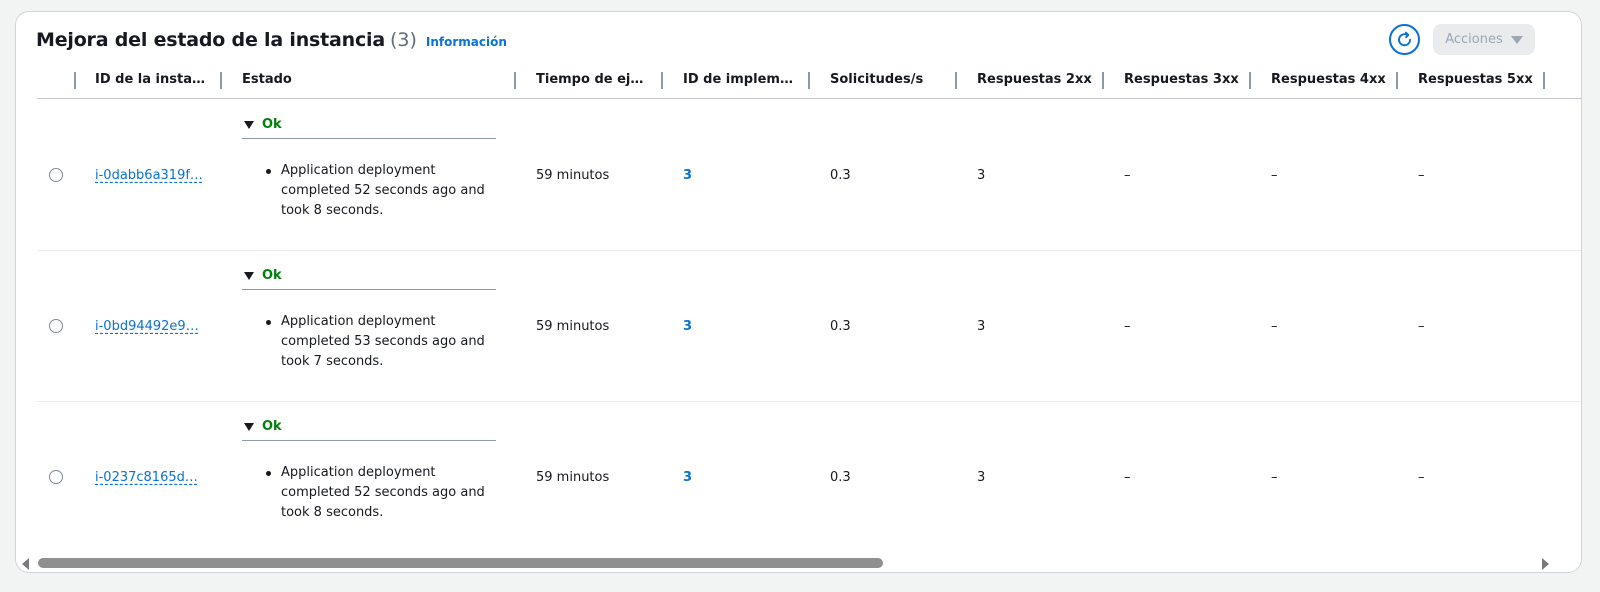 The height and width of the screenshot is (592, 1600). Describe the element at coordinates (890, 79) in the screenshot. I see `column-header-requests: Solicitudes/s` at that location.